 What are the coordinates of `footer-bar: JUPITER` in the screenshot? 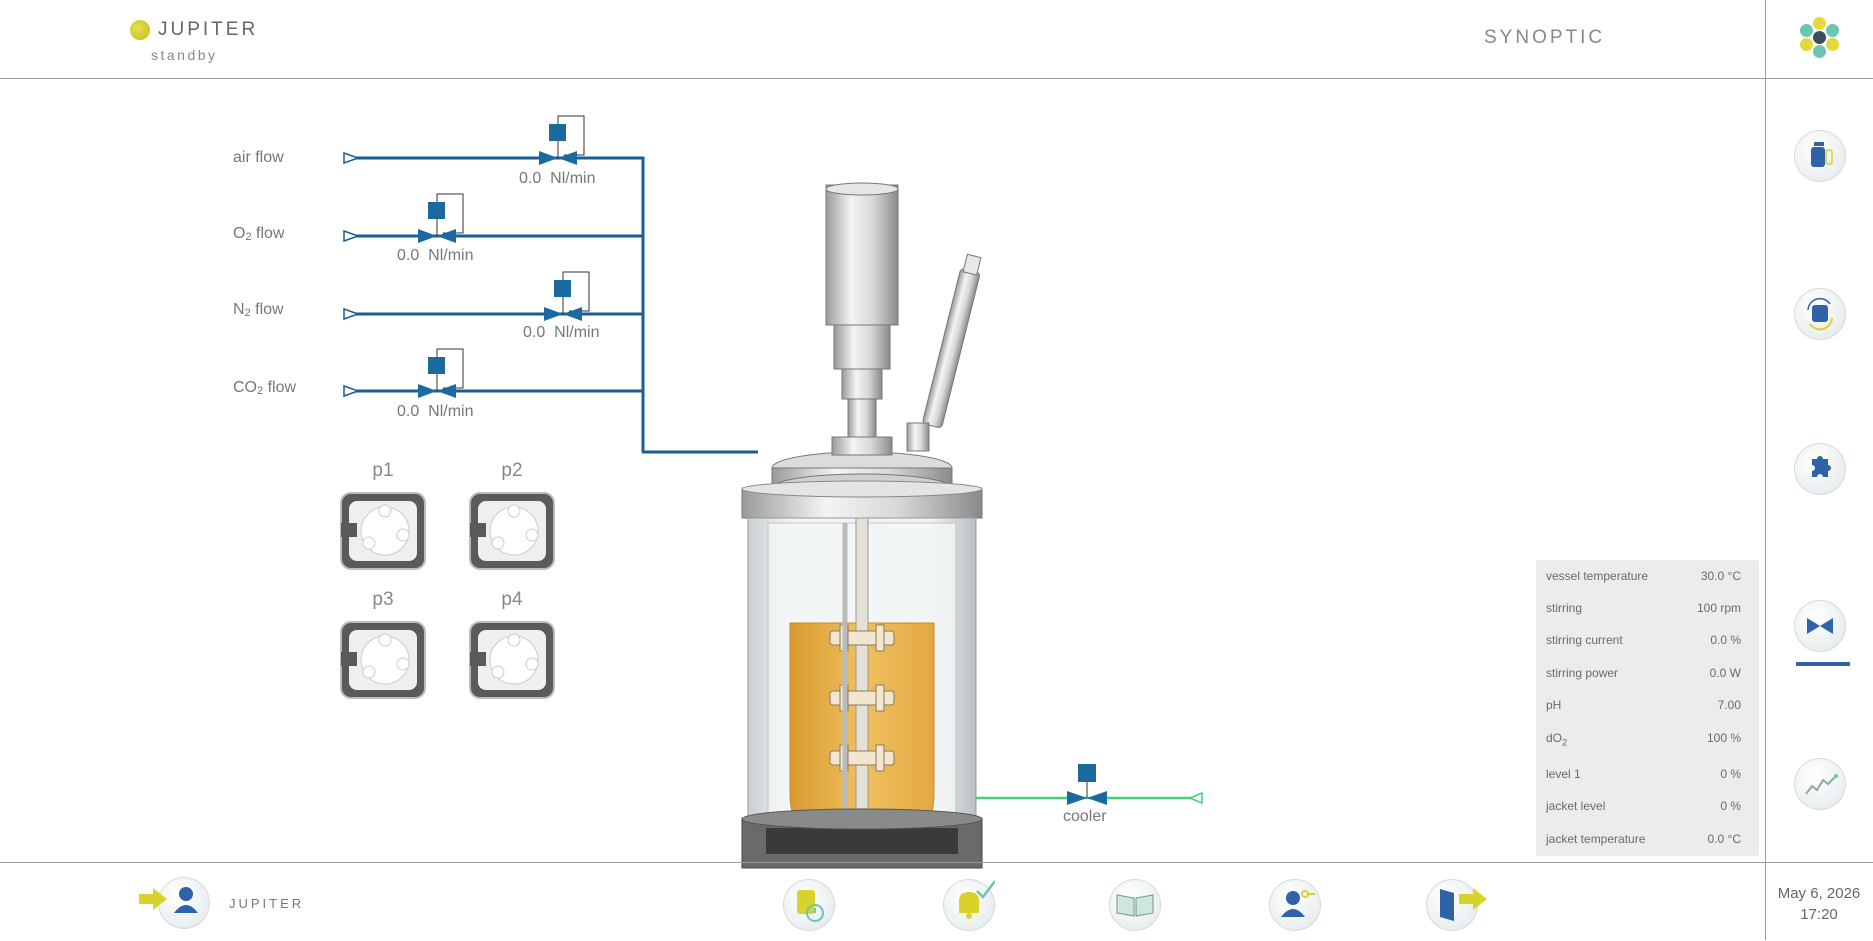 It's located at (882, 901).